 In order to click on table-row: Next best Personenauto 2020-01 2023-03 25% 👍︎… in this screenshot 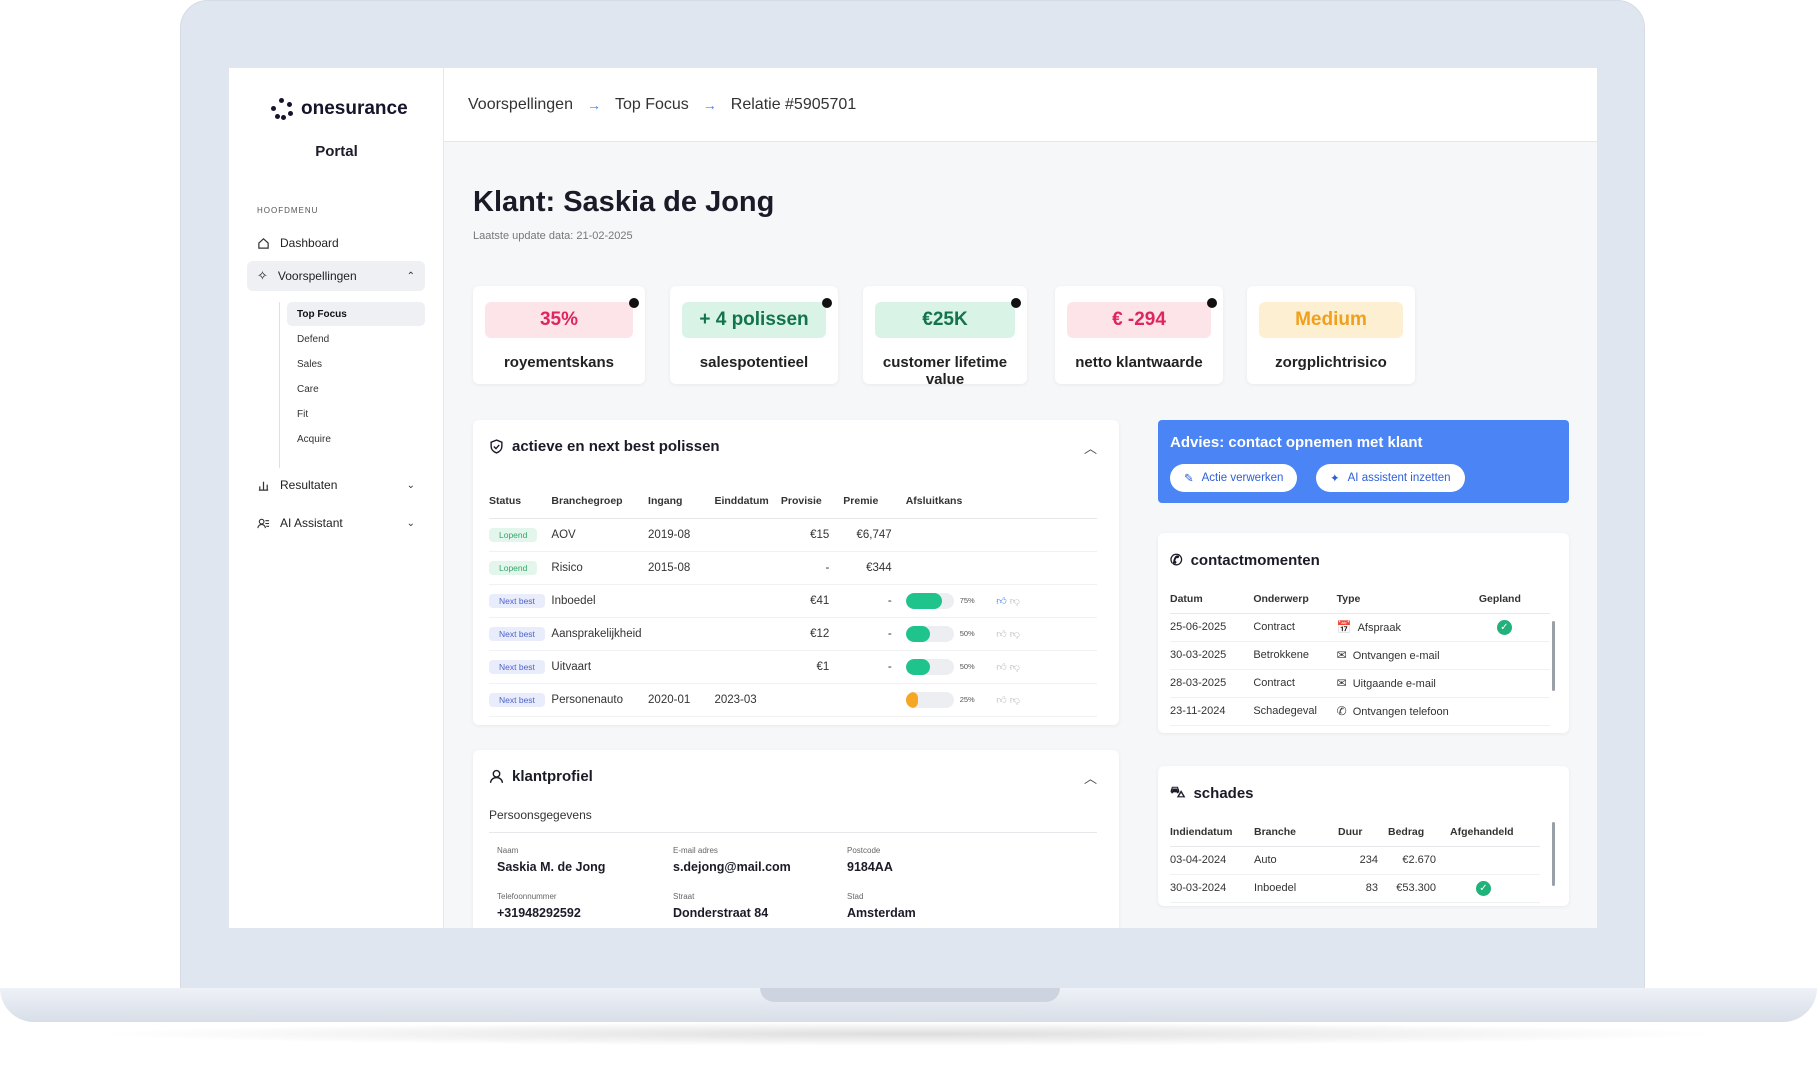, I will do `click(793, 700)`.